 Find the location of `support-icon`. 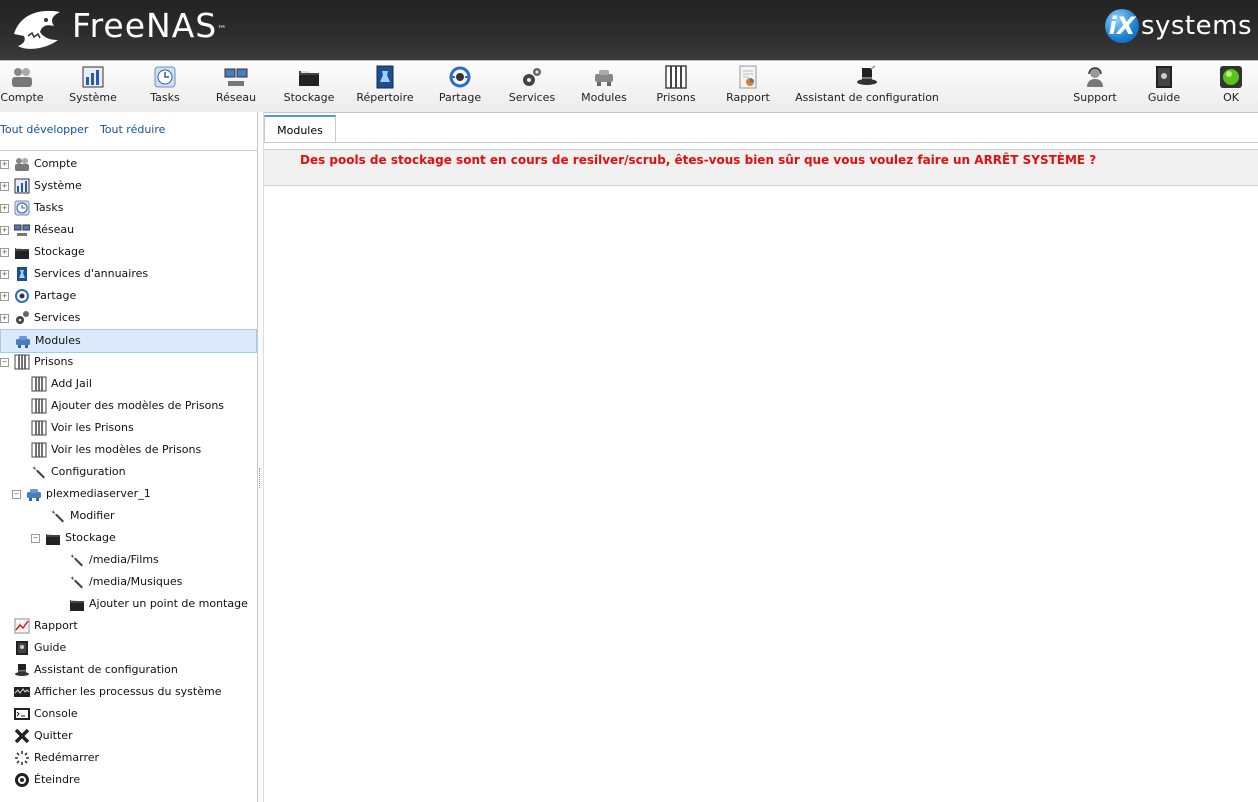

support-icon is located at coordinates (1095, 77).